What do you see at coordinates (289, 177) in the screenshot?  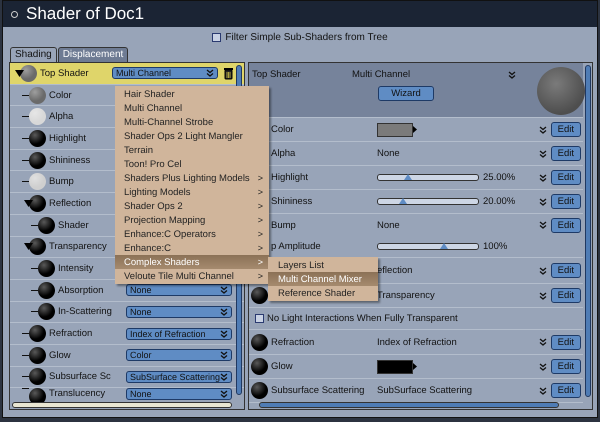 I see `channel-label: Highlight` at bounding box center [289, 177].